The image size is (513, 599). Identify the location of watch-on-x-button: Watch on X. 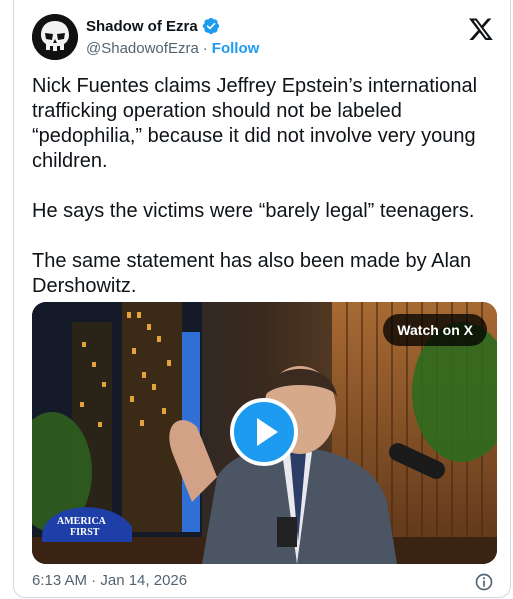
(435, 330).